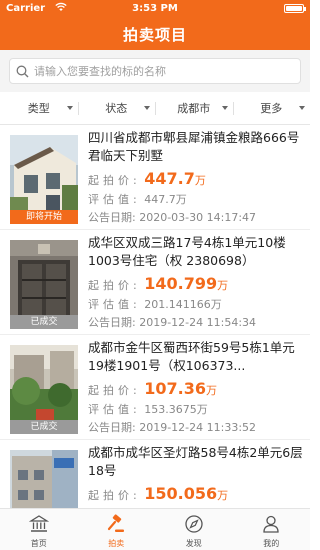 This screenshot has width=320, height=550. I want to click on appraisal-row: 评估值: 201.141166万, so click(155, 304).